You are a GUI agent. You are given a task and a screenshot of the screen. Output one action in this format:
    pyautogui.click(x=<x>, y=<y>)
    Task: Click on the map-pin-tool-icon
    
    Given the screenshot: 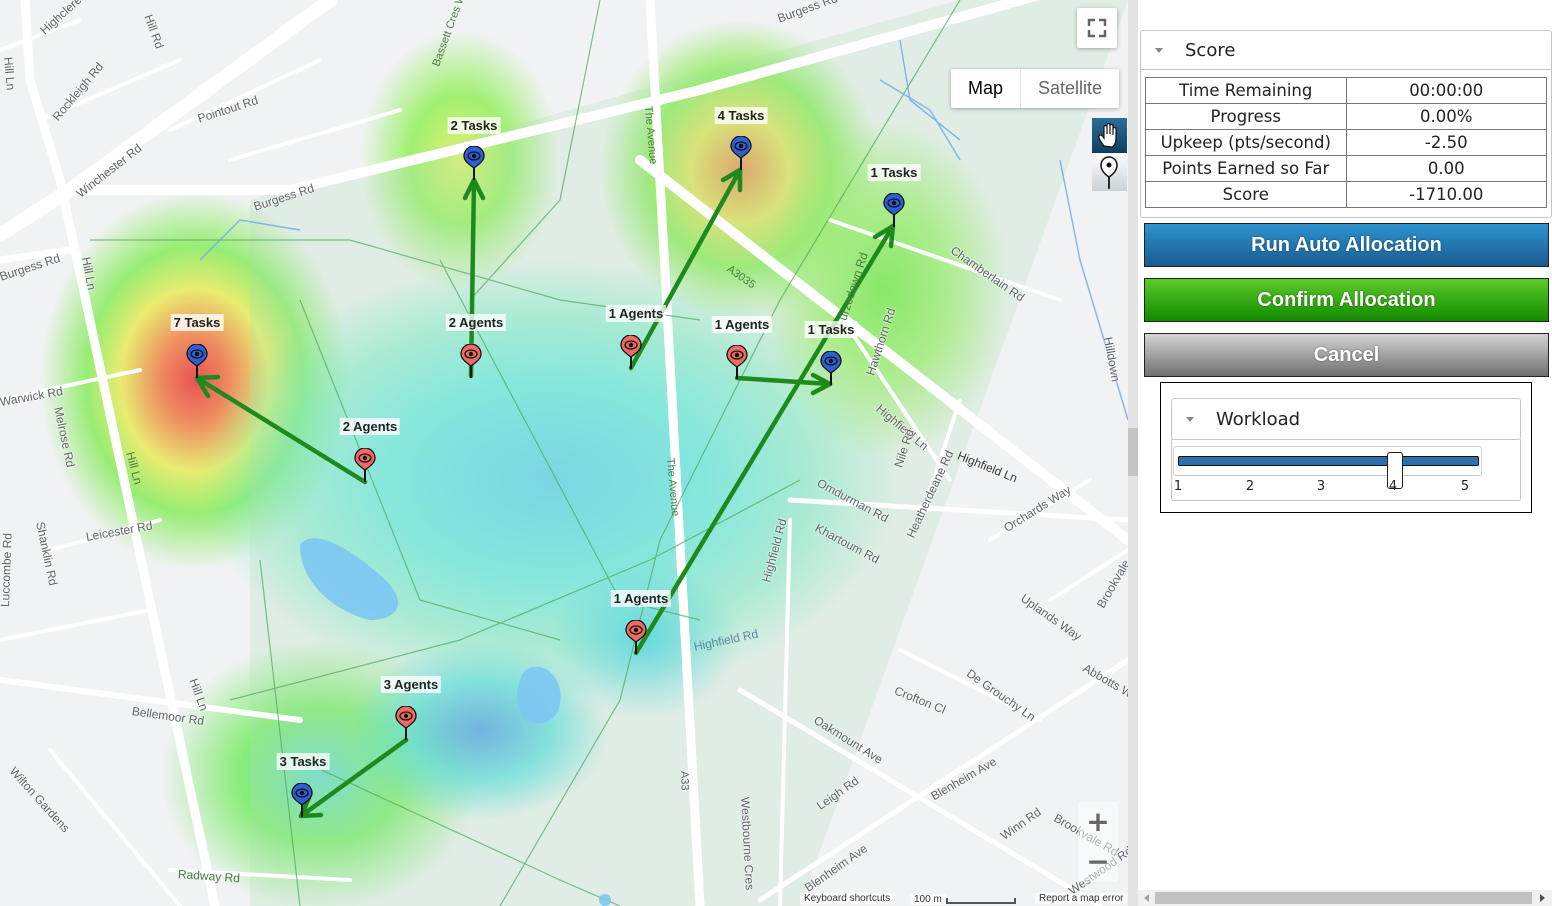 What is the action you would take?
    pyautogui.click(x=1109, y=172)
    